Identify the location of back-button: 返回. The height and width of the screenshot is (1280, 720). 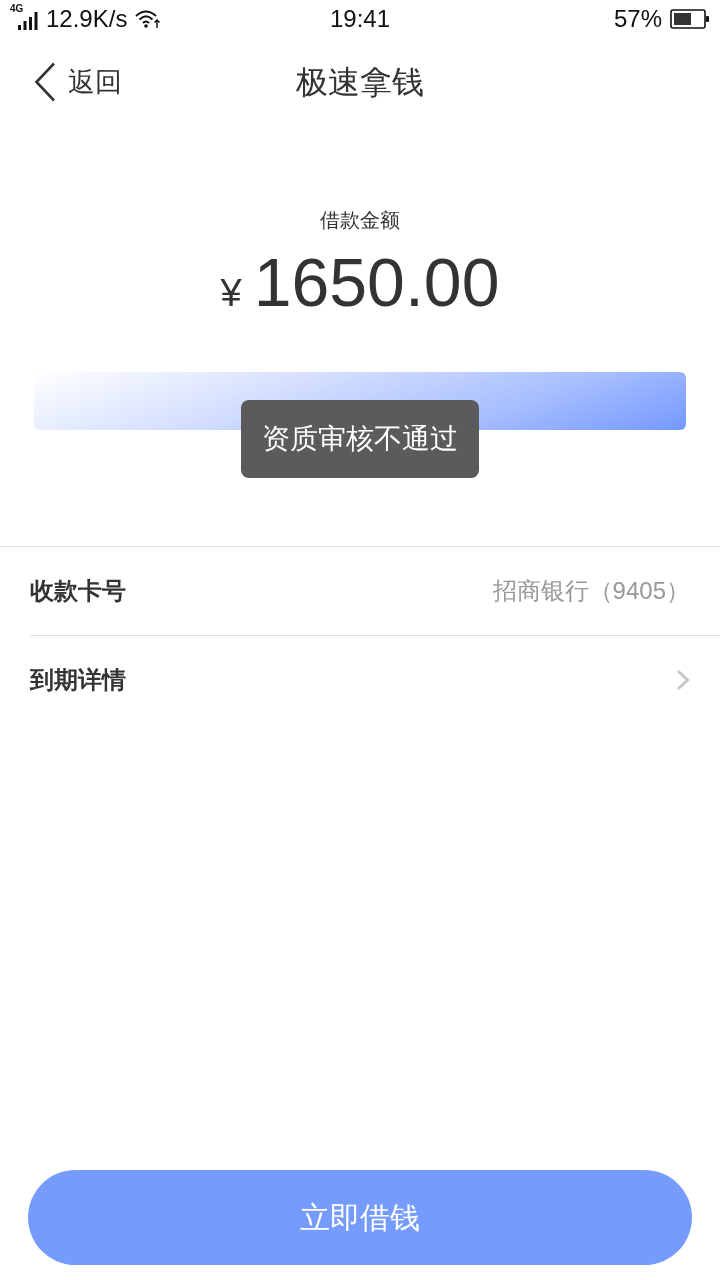
(78, 82).